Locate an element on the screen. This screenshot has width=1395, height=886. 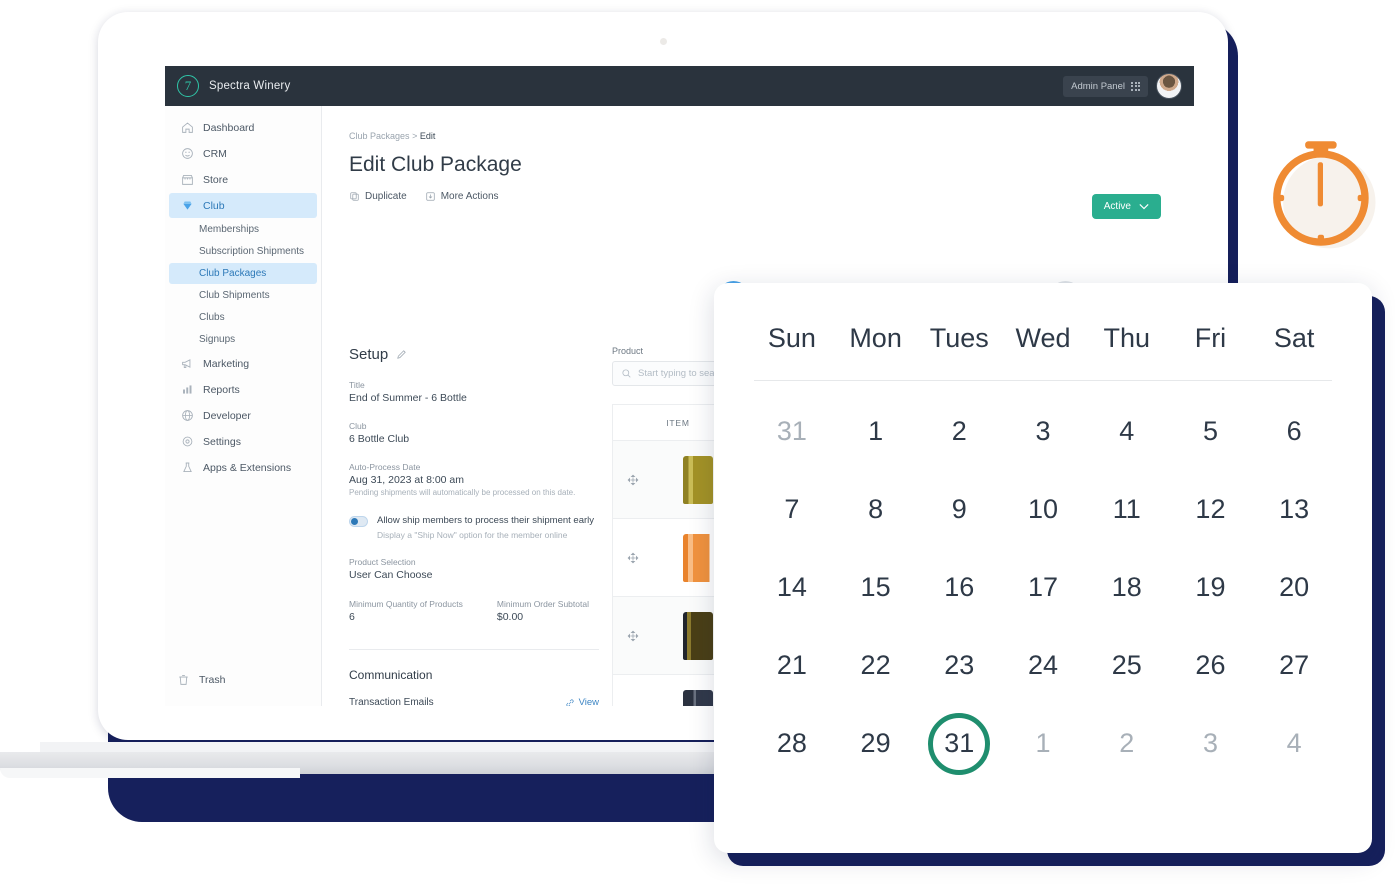
admin-panel-button: Admin Panel is located at coordinates (1105, 86).